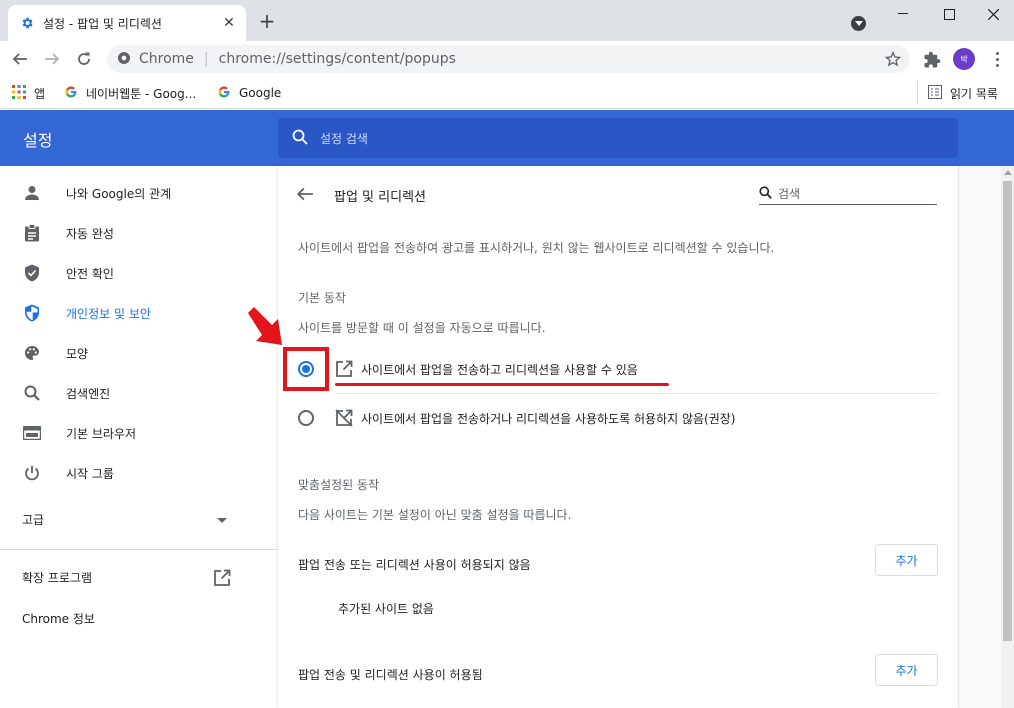  Describe the element at coordinates (906, 560) in the screenshot. I see `add-blocked-site-button: 추가` at that location.